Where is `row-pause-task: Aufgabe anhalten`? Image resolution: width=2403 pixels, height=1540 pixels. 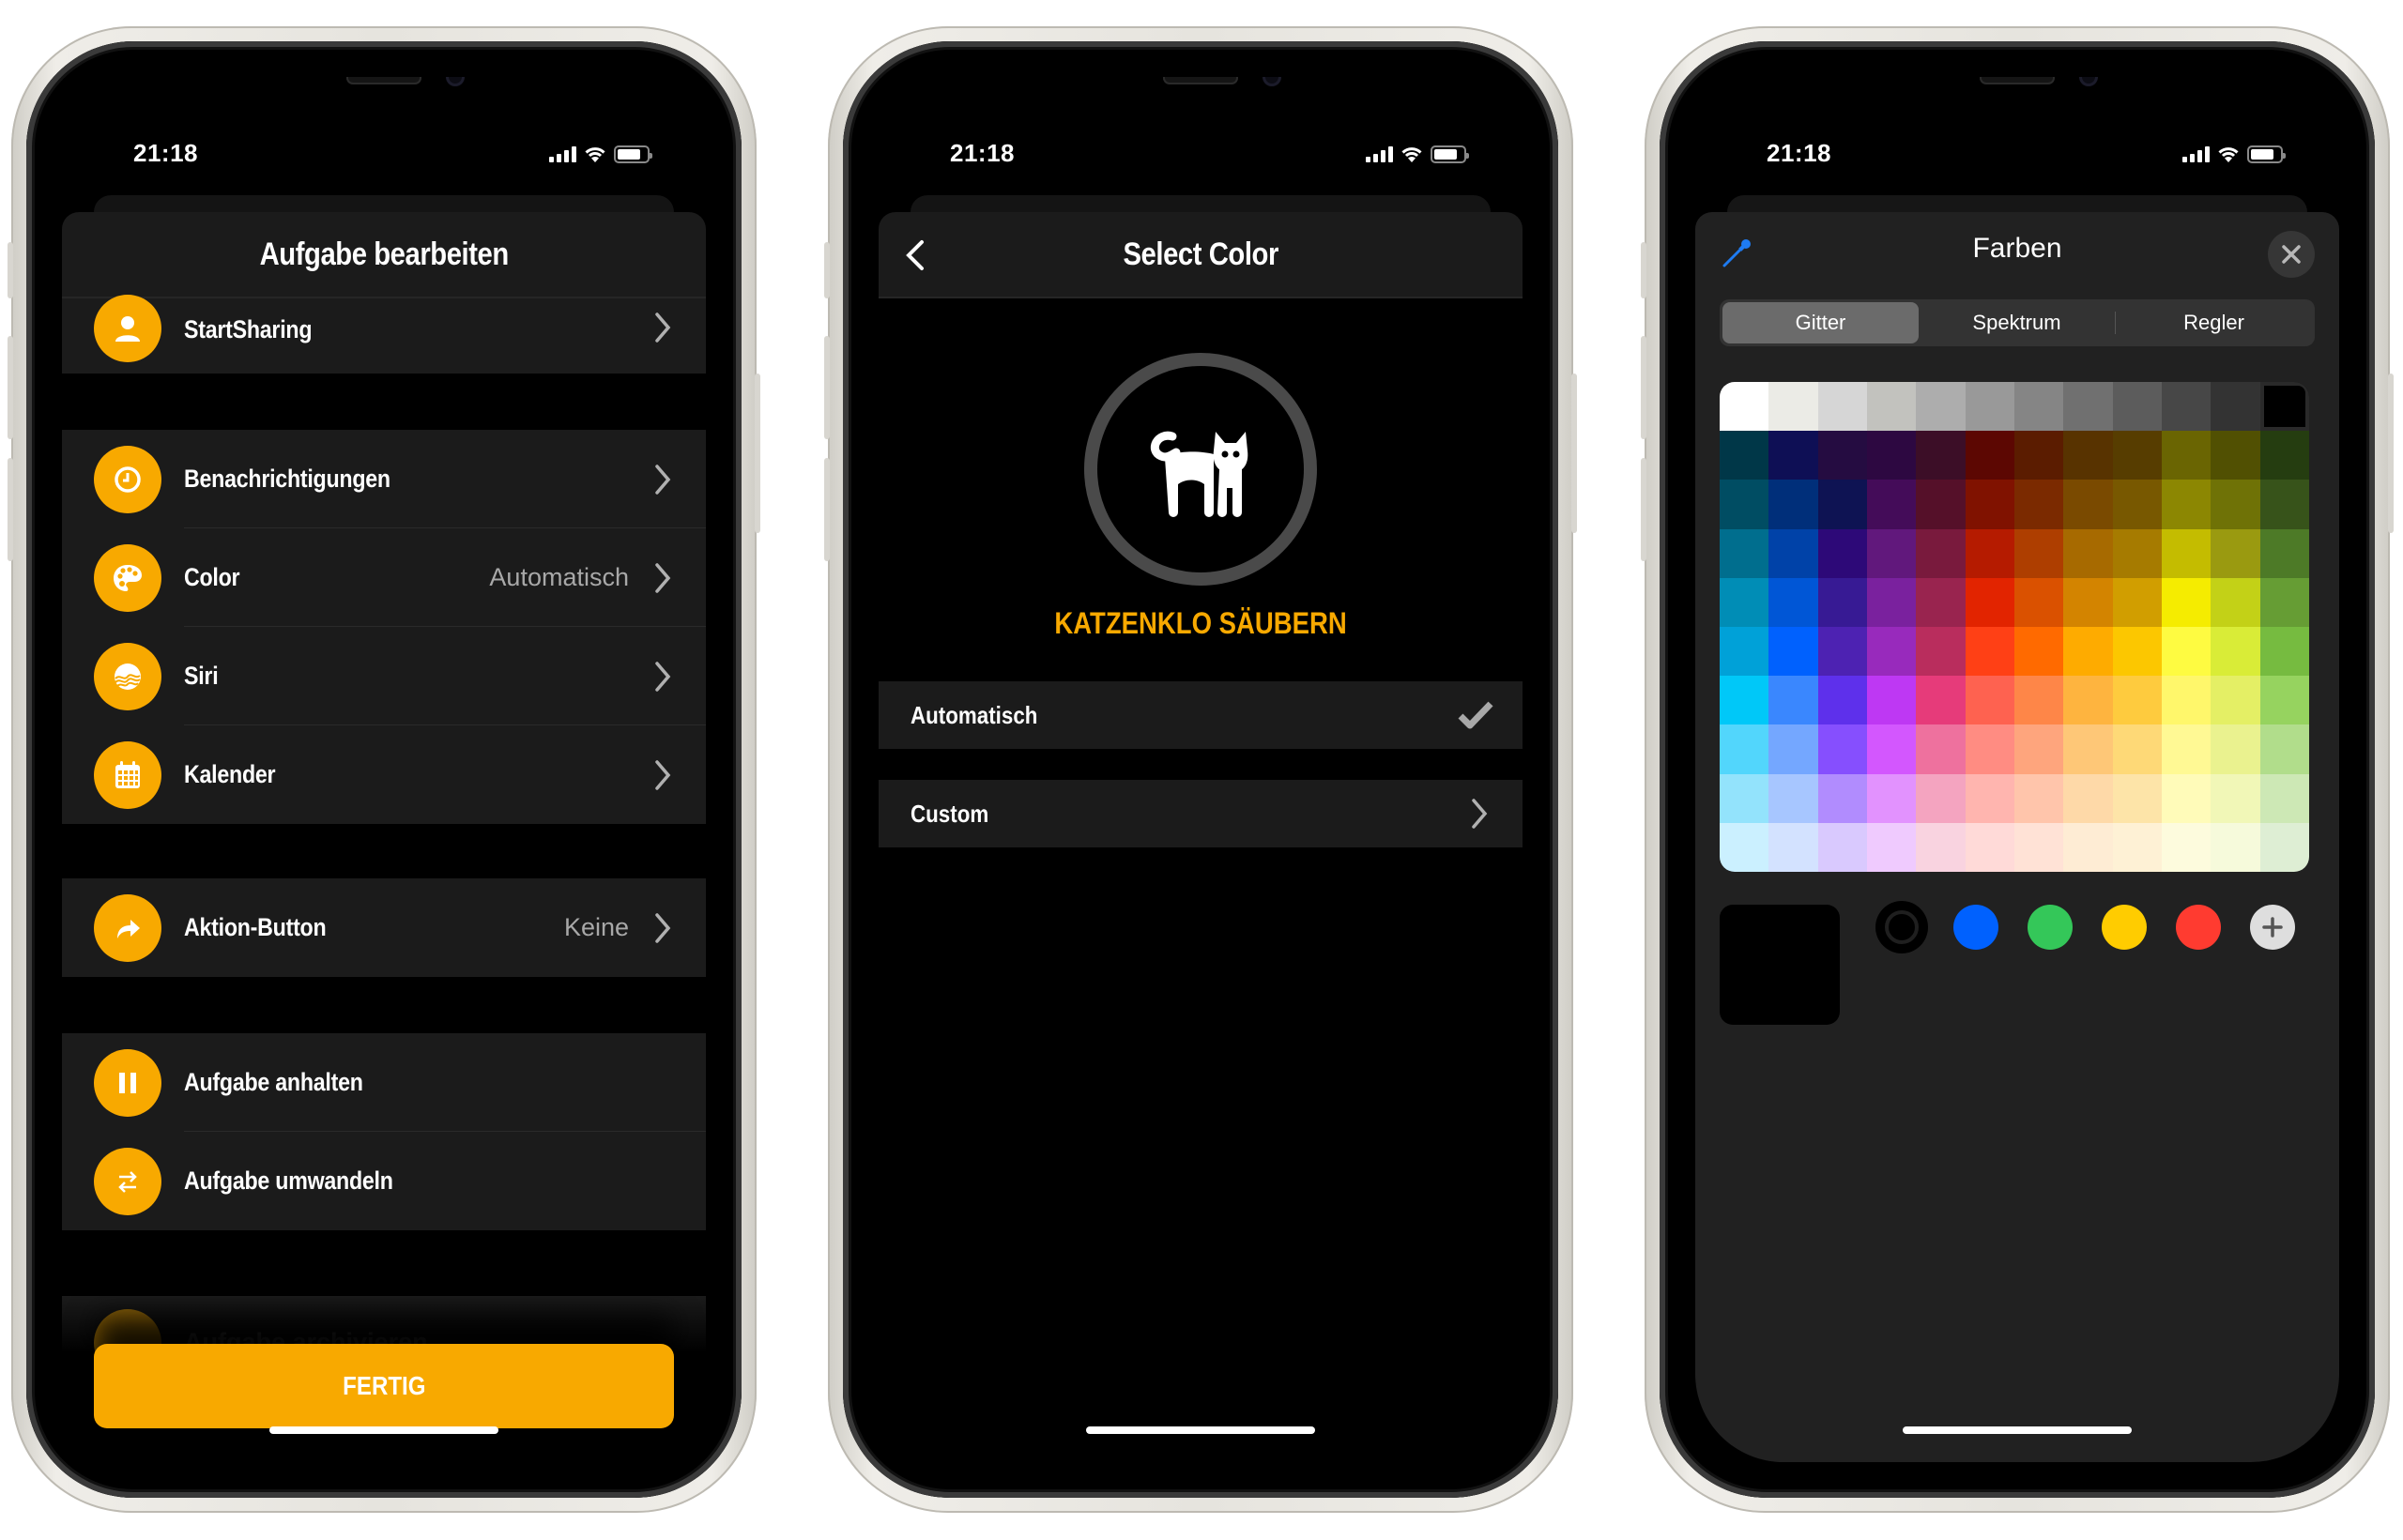 row-pause-task: Aufgabe anhalten is located at coordinates (384, 1082).